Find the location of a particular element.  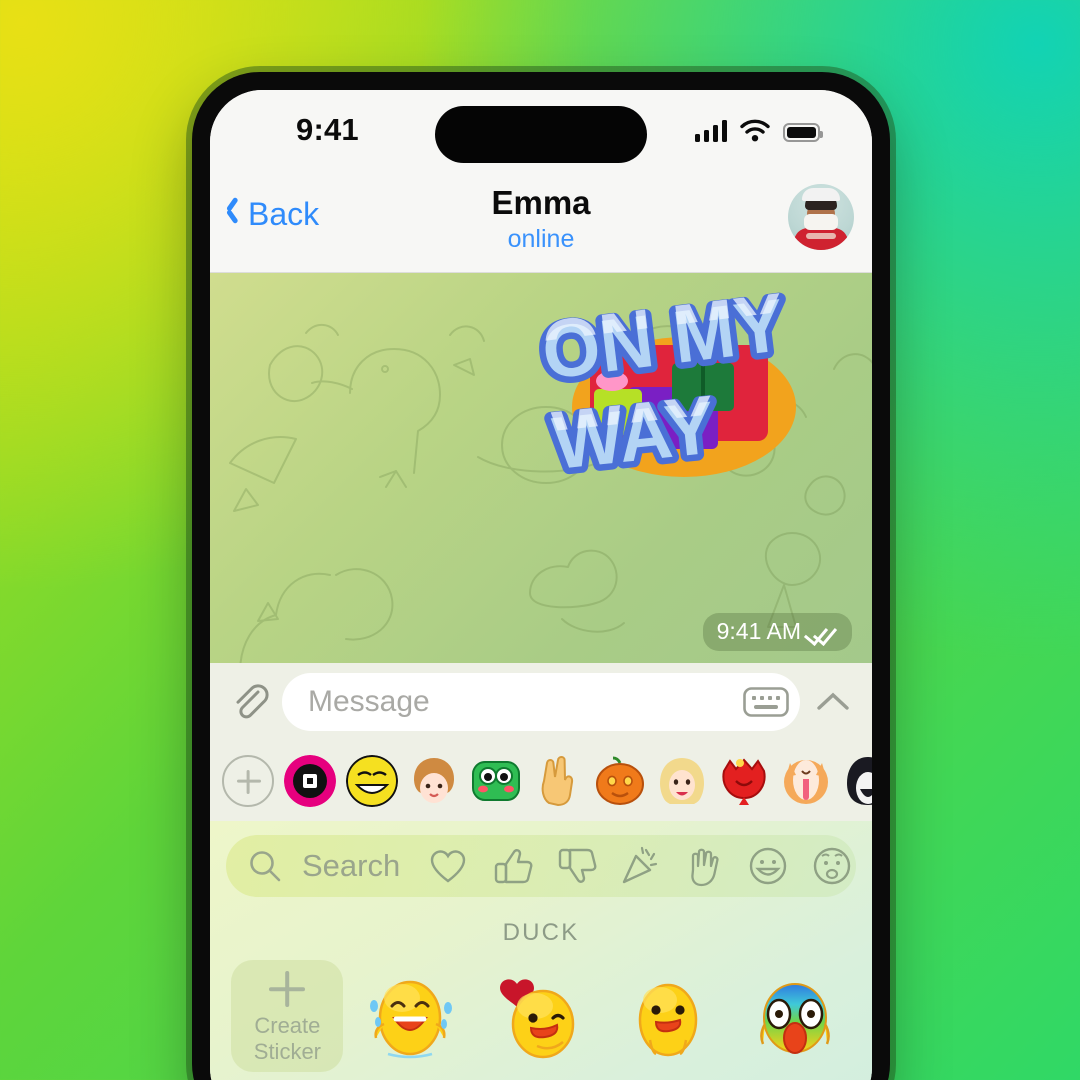

sticker-duck-wink-heart is located at coordinates (541, 1016).